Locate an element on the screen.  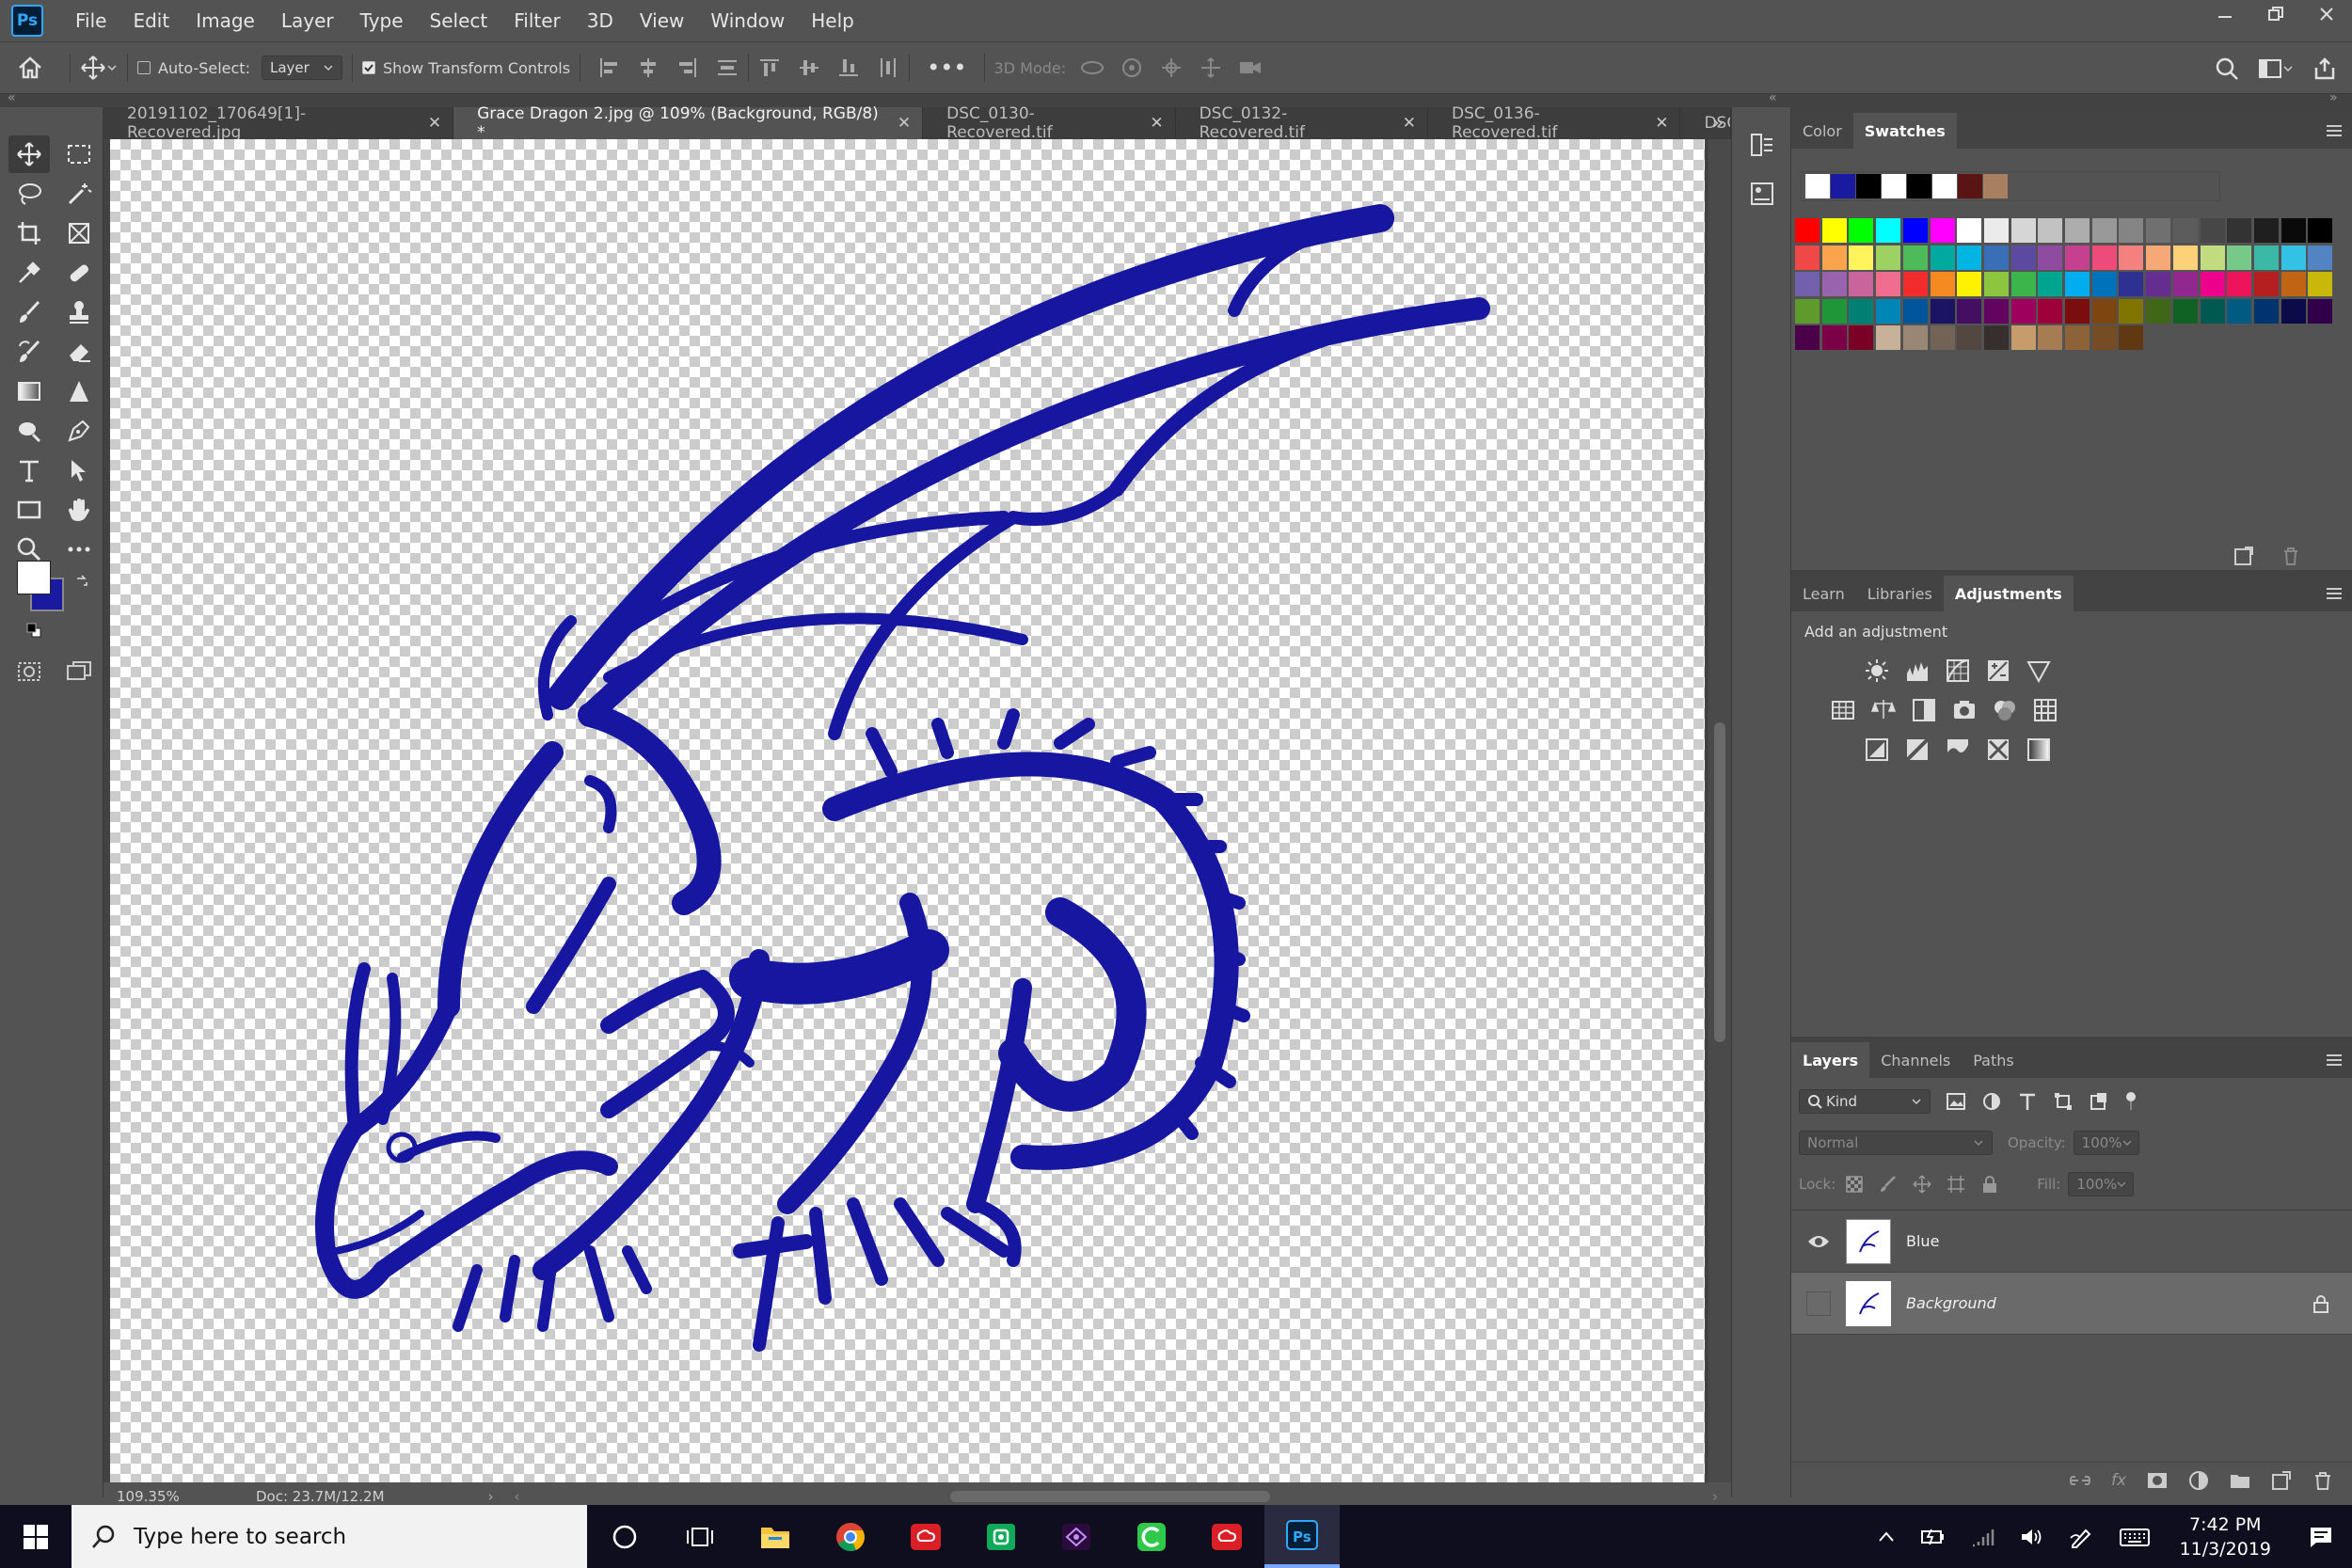
selective-color-icon is located at coordinates (1998, 750).